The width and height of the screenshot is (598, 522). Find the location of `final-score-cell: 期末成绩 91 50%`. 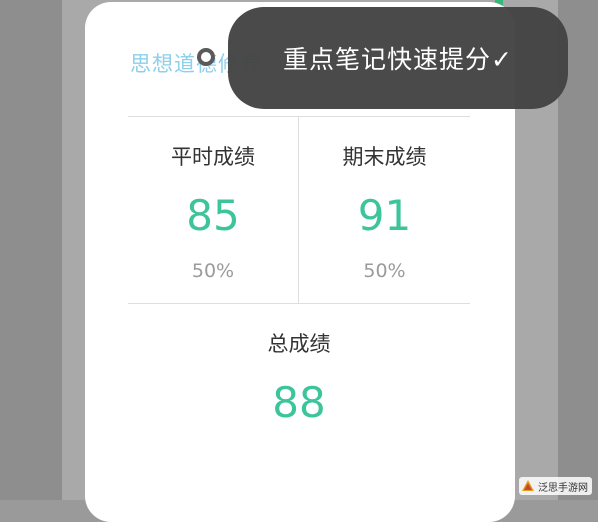

final-score-cell: 期末成绩 91 50% is located at coordinates (384, 210).